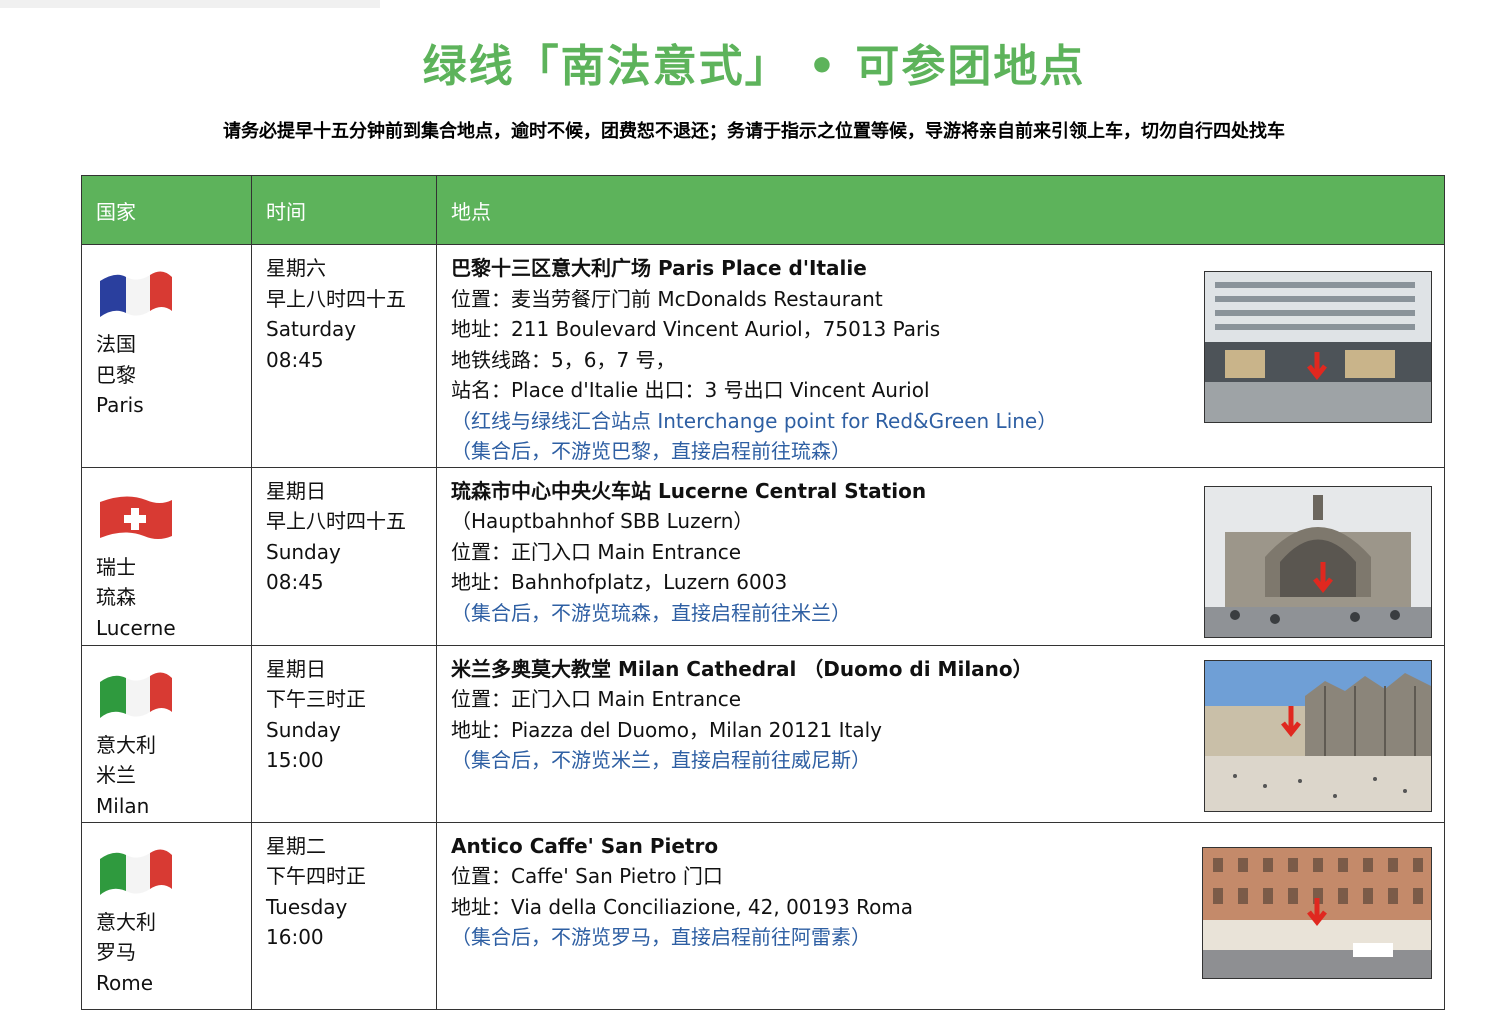  Describe the element at coordinates (311, 329) in the screenshot. I see `weekday-en: Saturday` at that location.